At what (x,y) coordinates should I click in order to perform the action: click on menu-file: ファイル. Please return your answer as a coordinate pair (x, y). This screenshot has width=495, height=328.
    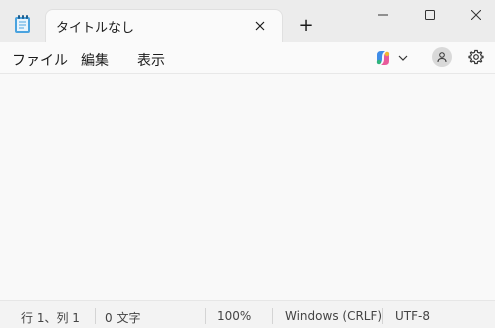
    Looking at the image, I should click on (40, 60).